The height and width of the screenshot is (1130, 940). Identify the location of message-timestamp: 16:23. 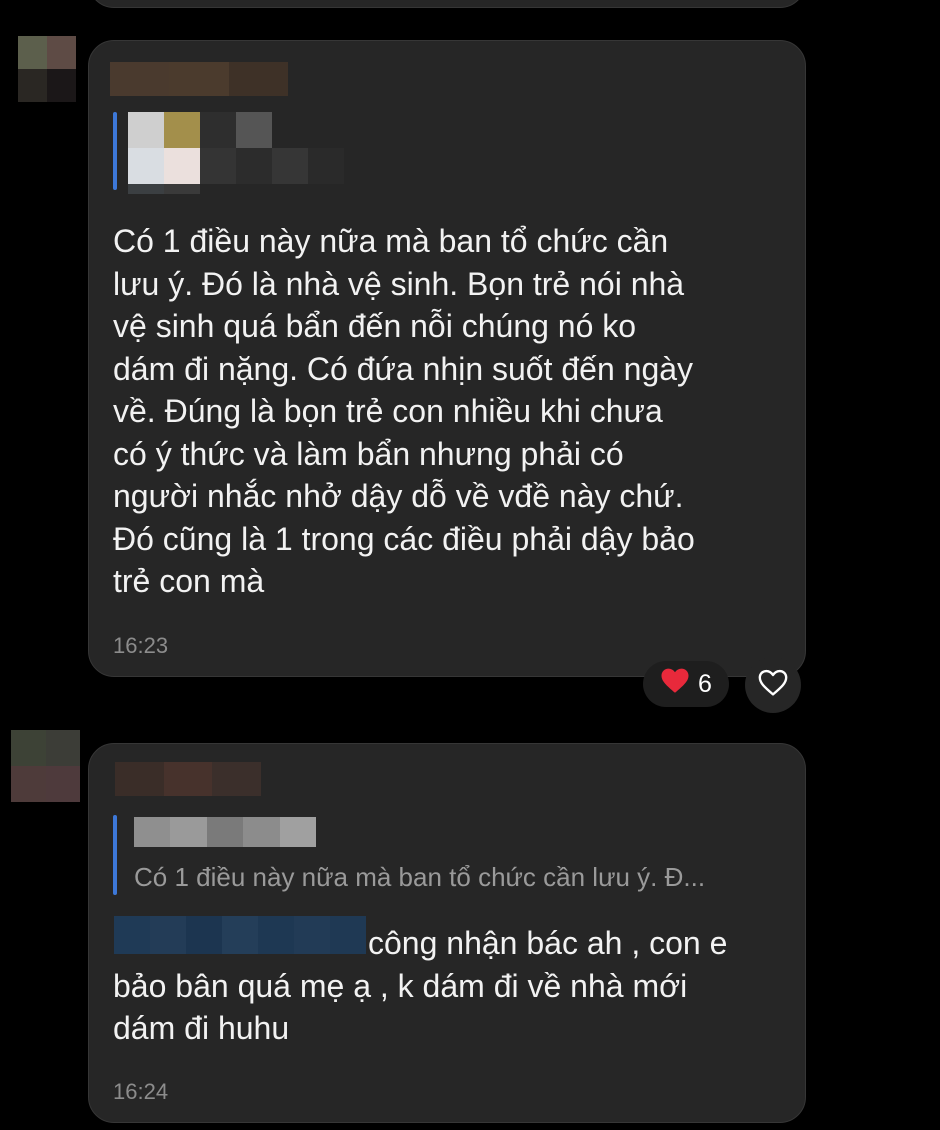
(141, 645).